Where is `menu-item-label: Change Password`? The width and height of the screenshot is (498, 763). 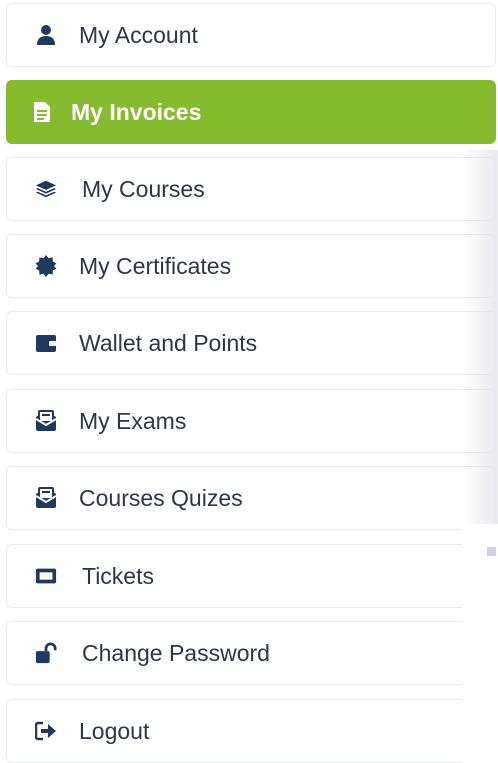
menu-item-label: Change Password is located at coordinates (176, 652).